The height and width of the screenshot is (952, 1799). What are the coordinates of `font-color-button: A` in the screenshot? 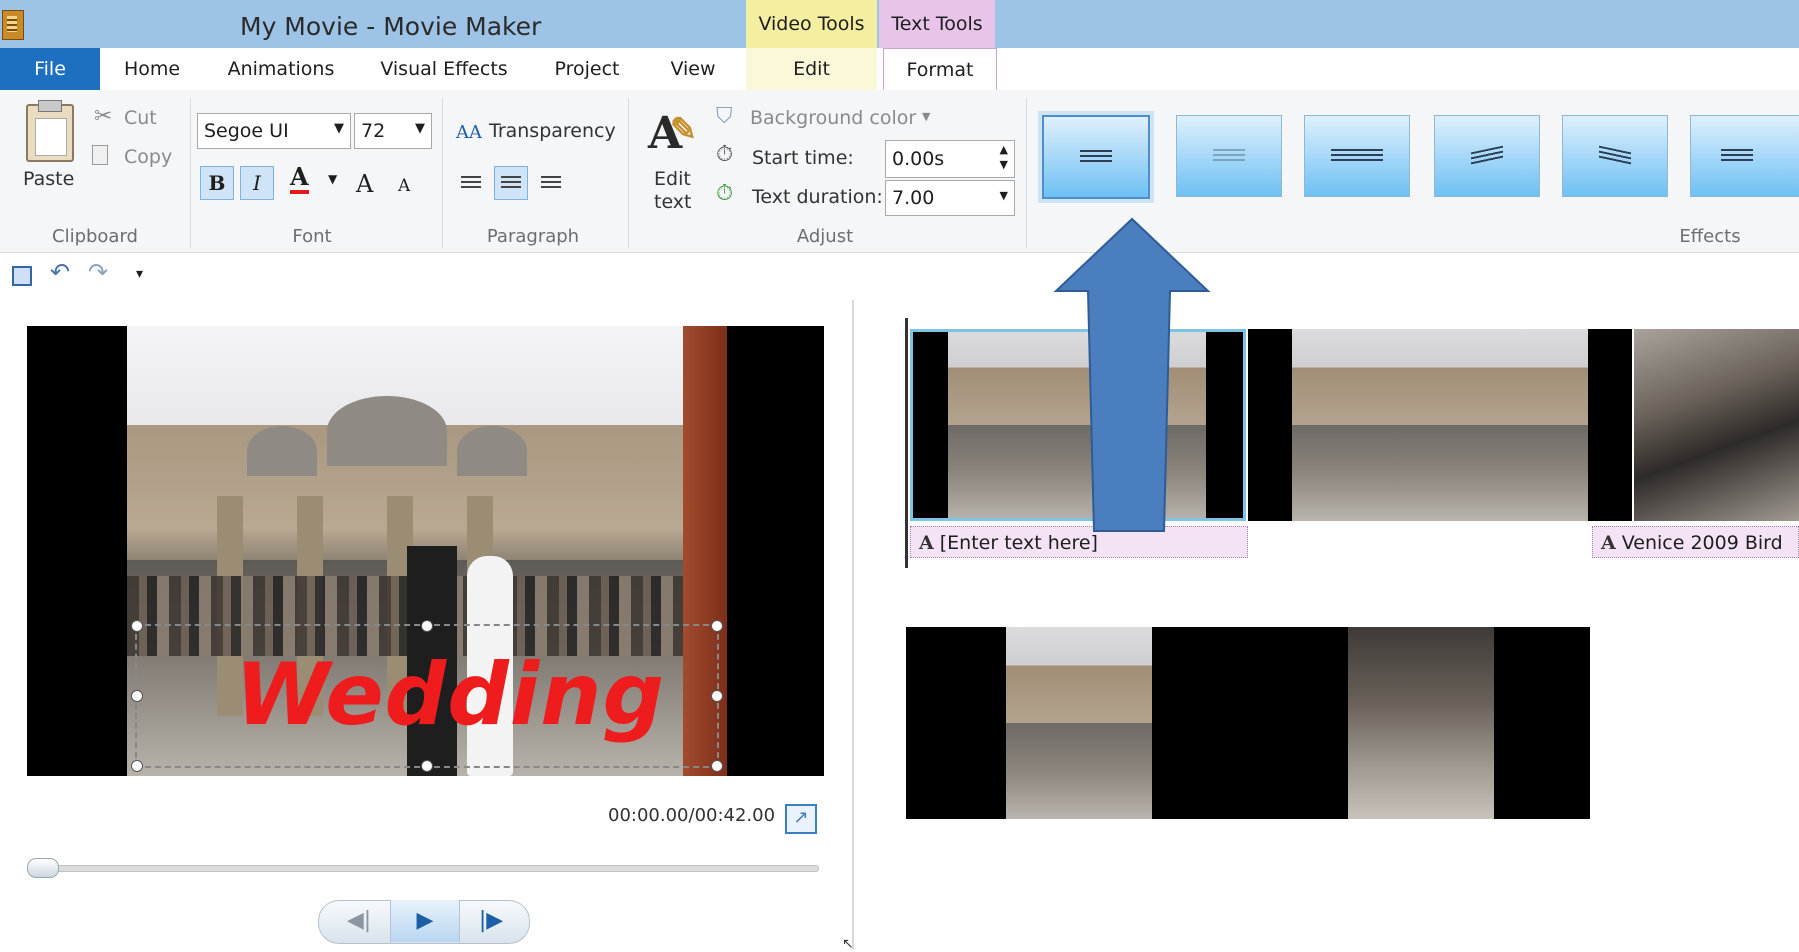 It's located at (299, 179).